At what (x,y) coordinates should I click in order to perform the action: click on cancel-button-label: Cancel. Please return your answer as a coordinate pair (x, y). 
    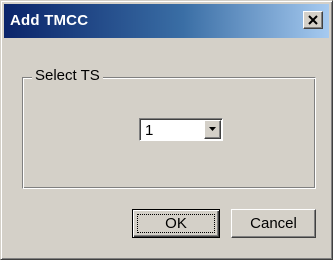
    Looking at the image, I should click on (273, 223).